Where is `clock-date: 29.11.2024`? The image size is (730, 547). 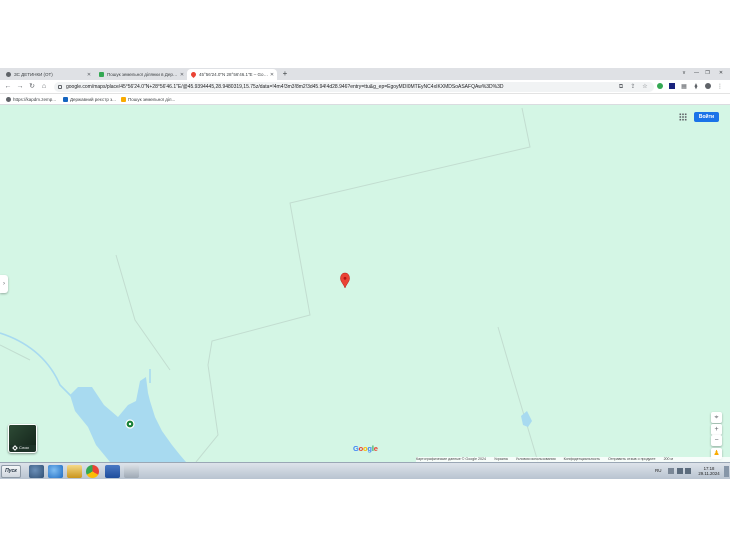 clock-date: 29.11.2024 is located at coordinates (709, 473).